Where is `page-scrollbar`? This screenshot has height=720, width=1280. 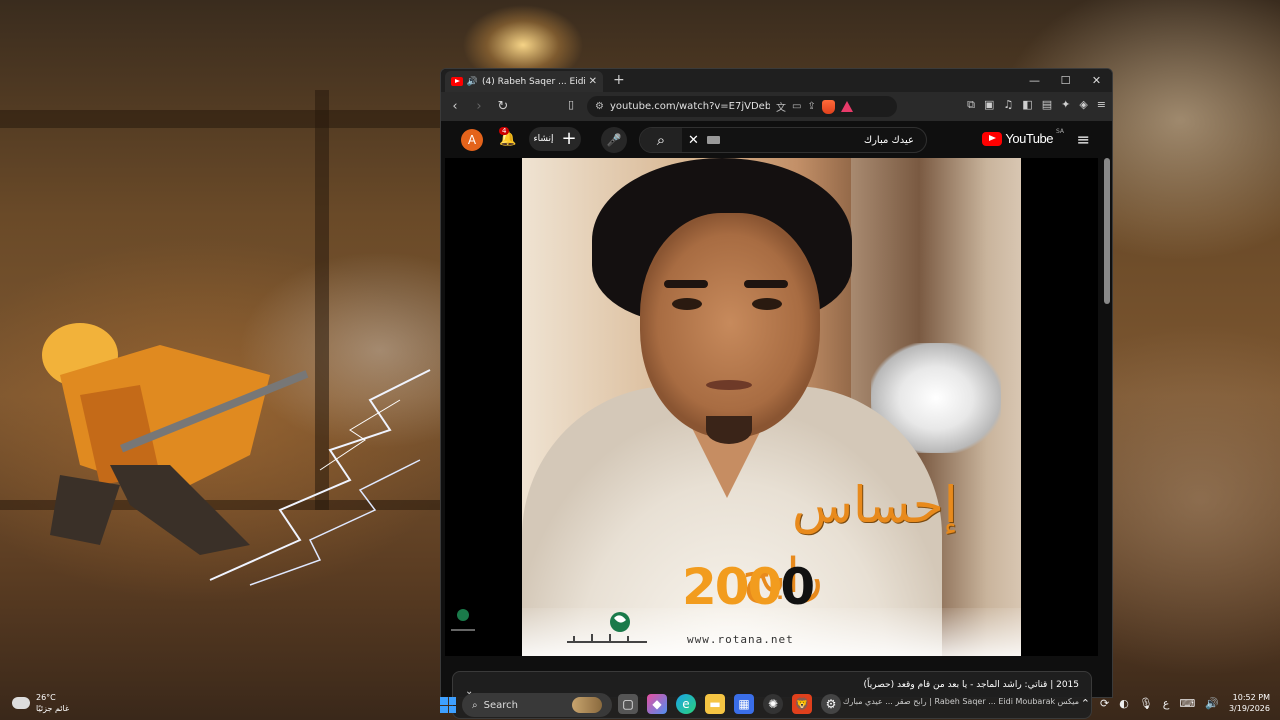
page-scrollbar is located at coordinates (1107, 427).